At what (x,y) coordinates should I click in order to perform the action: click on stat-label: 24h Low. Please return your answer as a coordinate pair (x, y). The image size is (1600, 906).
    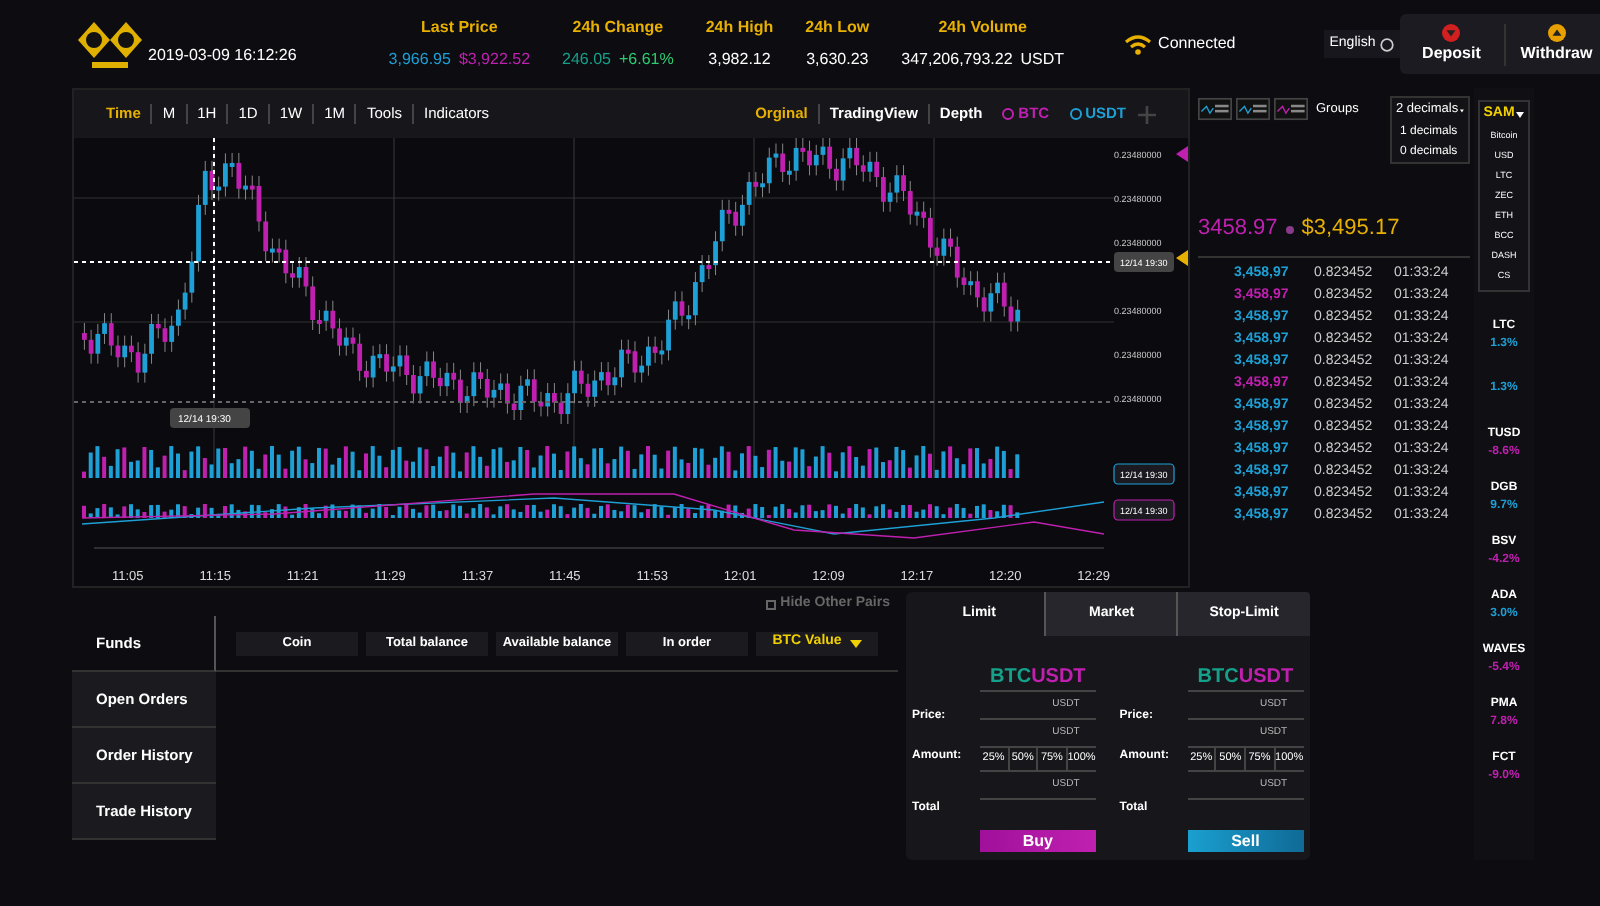
    Looking at the image, I should click on (837, 28).